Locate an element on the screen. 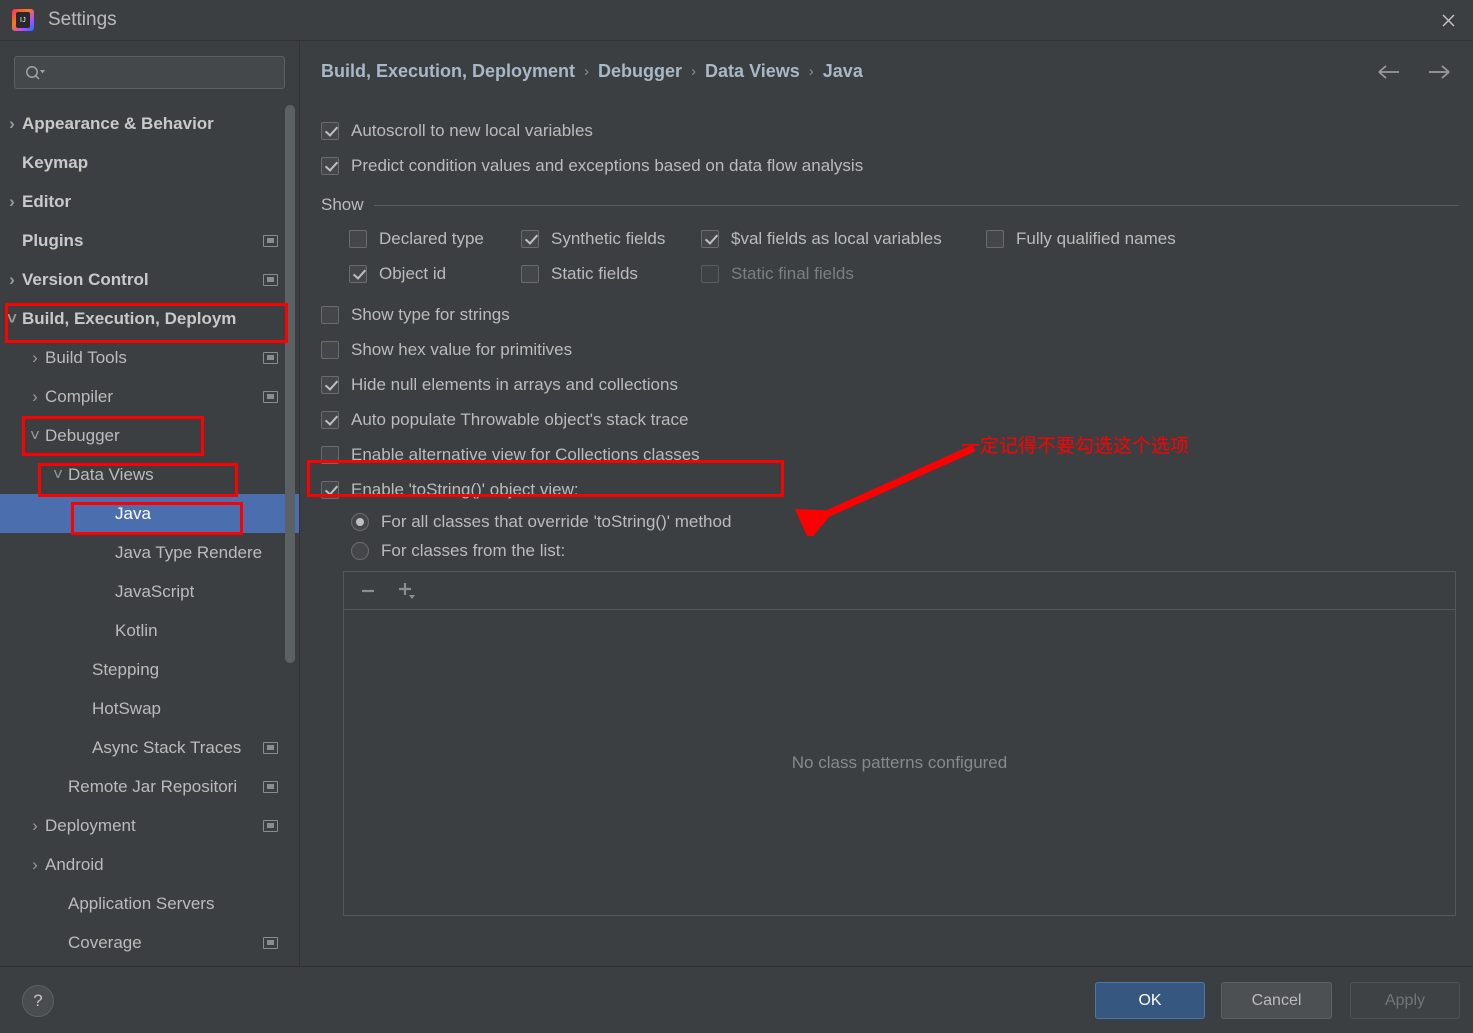  show-checkbox-declared-type-row: Declared type is located at coordinates (435, 239).